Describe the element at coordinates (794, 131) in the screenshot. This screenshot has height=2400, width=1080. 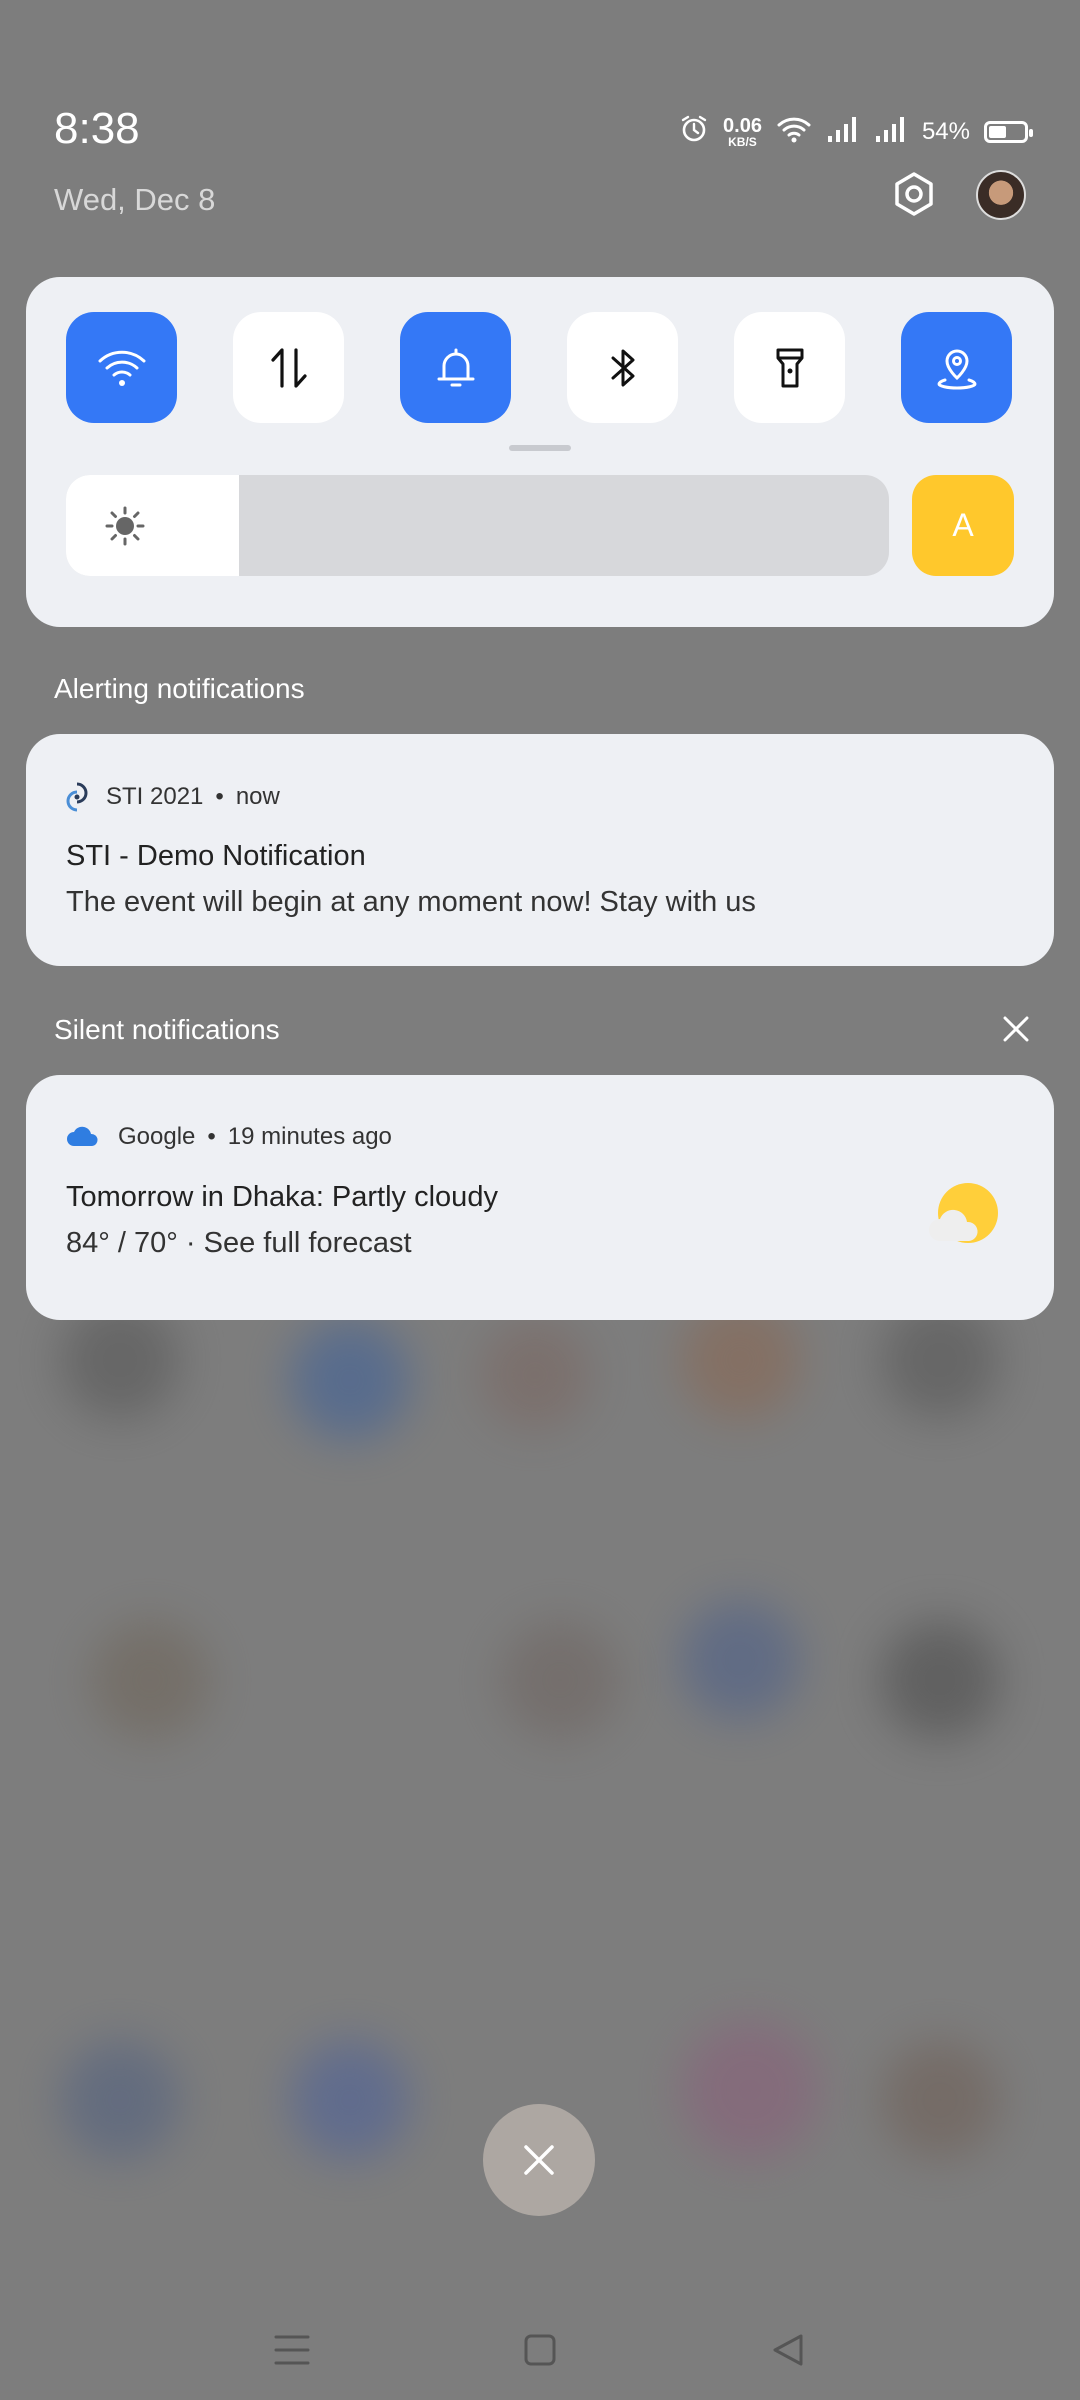
I see `wifi-status-icon` at that location.